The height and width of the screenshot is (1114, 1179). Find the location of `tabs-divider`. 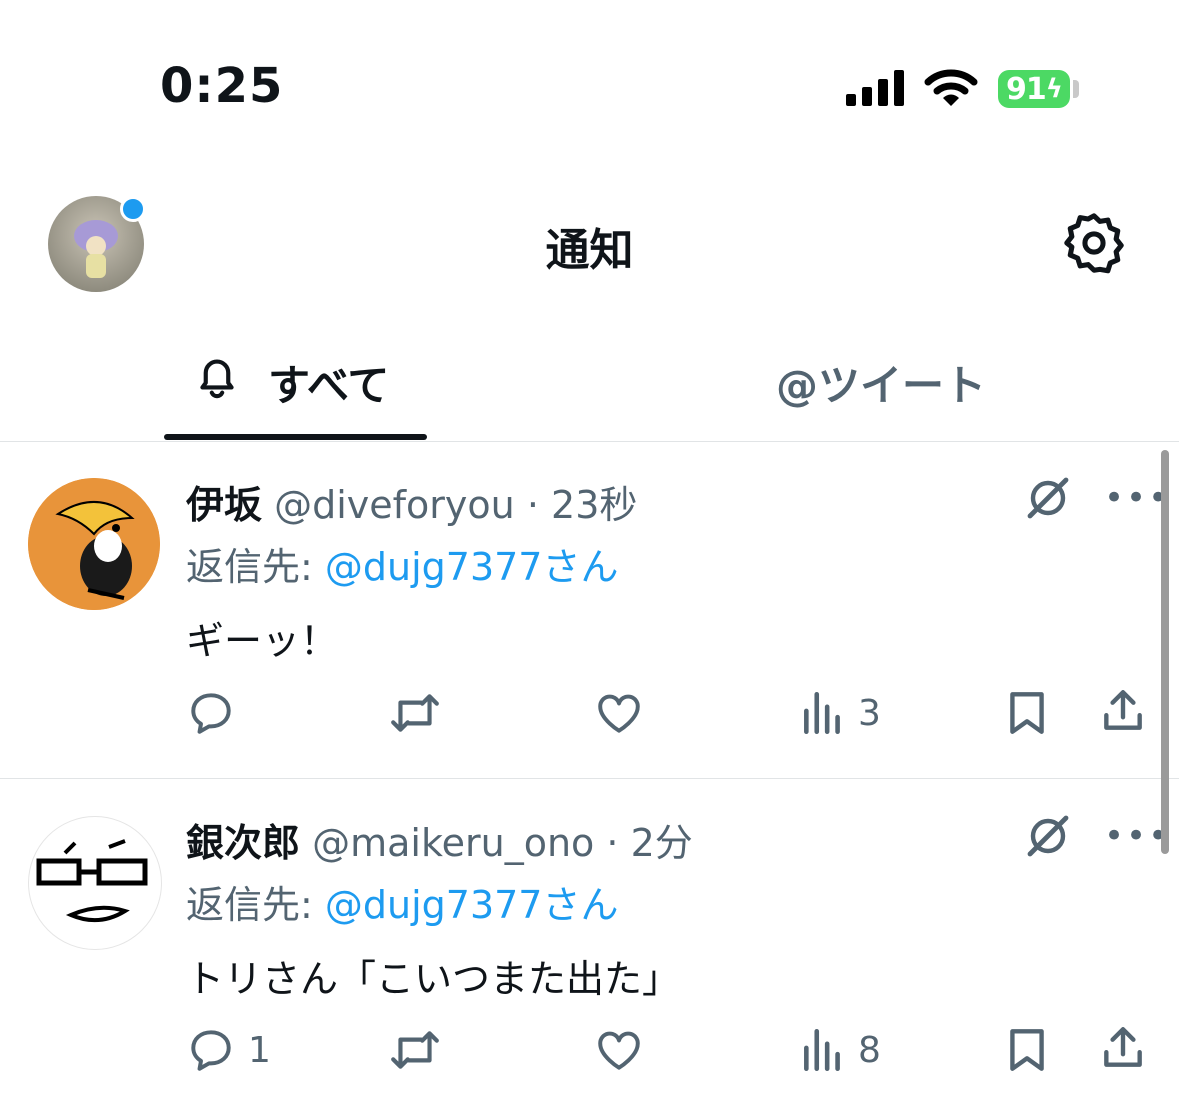

tabs-divider is located at coordinates (589, 441).